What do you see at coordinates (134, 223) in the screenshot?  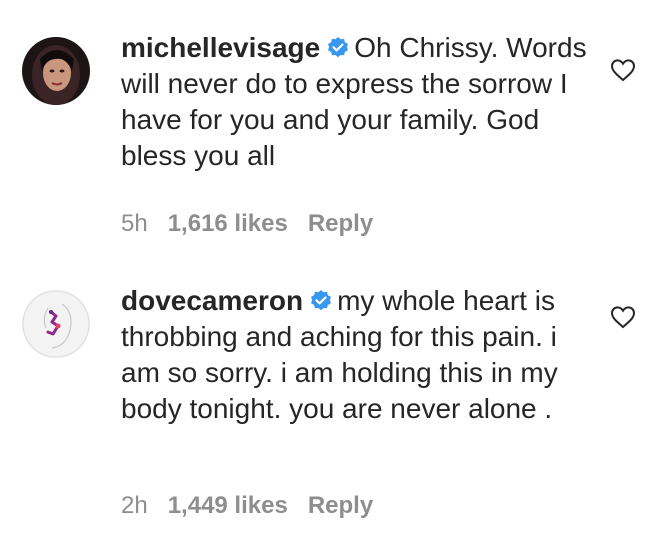 I see `timestamp: 5h` at bounding box center [134, 223].